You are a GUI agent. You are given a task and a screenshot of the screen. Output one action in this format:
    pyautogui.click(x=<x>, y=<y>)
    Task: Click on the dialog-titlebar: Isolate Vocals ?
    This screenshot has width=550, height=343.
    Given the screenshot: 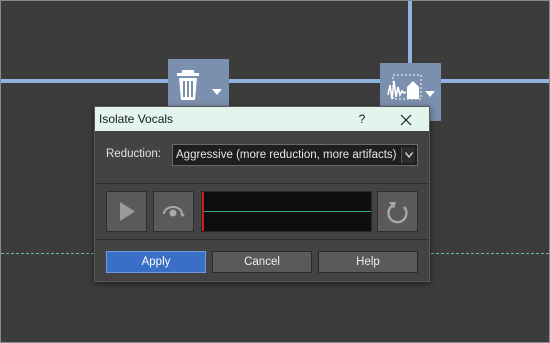 What is the action you would take?
    pyautogui.click(x=262, y=119)
    